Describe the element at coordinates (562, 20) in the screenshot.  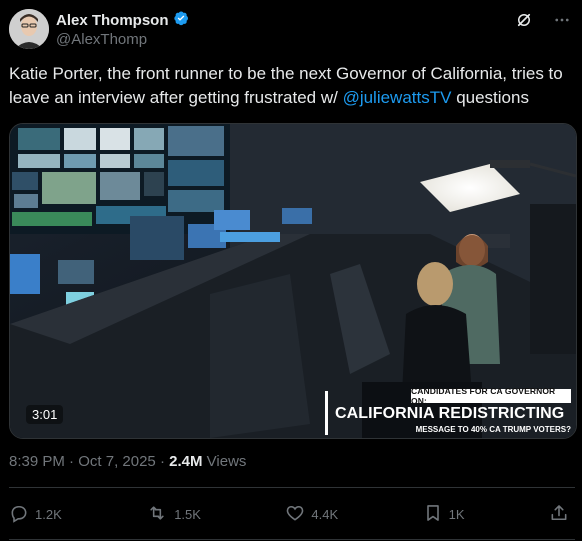
I see `more-icon` at that location.